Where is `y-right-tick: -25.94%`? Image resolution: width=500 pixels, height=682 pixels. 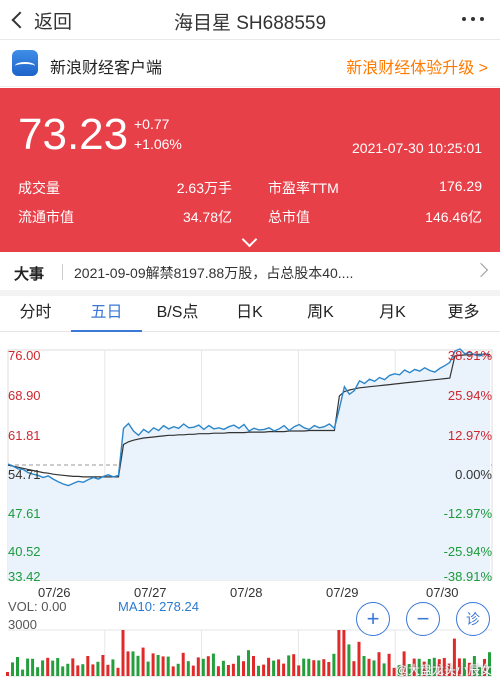 y-right-tick: -25.94% is located at coordinates (467, 551).